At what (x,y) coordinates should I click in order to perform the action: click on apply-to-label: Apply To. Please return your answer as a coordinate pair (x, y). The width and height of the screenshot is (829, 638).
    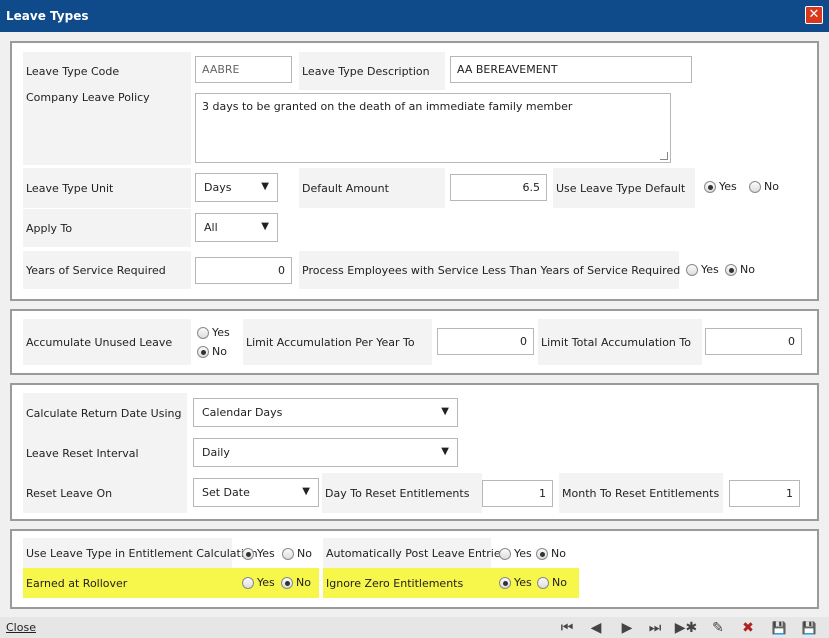
    Looking at the image, I should click on (107, 228).